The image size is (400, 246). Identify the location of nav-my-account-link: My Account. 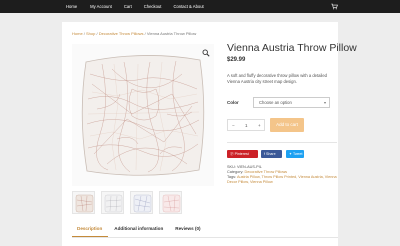
(101, 6).